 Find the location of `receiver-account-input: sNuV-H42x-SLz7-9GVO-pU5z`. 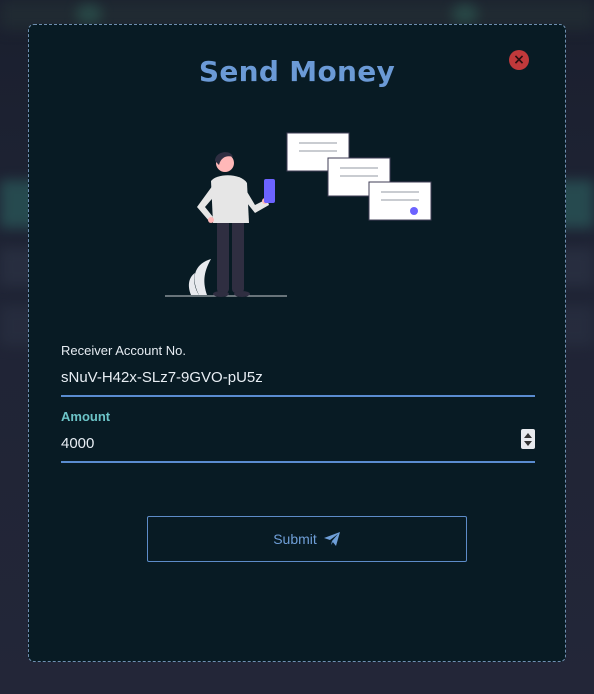

receiver-account-input: sNuV-H42x-SLz7-9GVO-pU5z is located at coordinates (298, 380).